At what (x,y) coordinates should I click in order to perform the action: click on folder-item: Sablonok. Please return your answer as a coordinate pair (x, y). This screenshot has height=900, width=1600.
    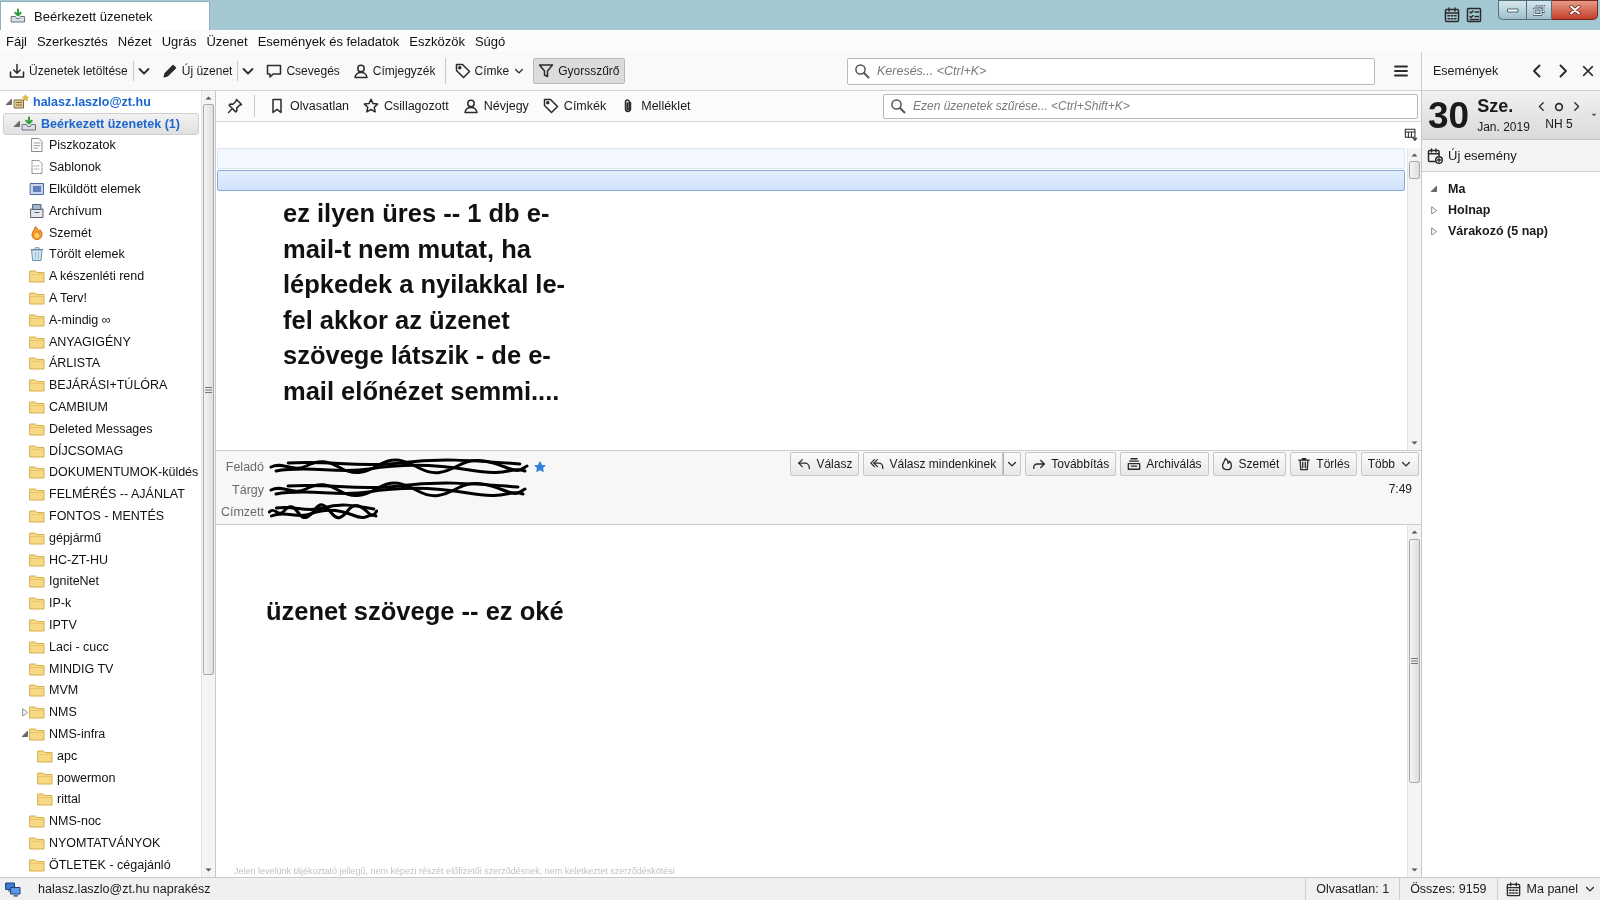
    Looking at the image, I should click on (101, 167).